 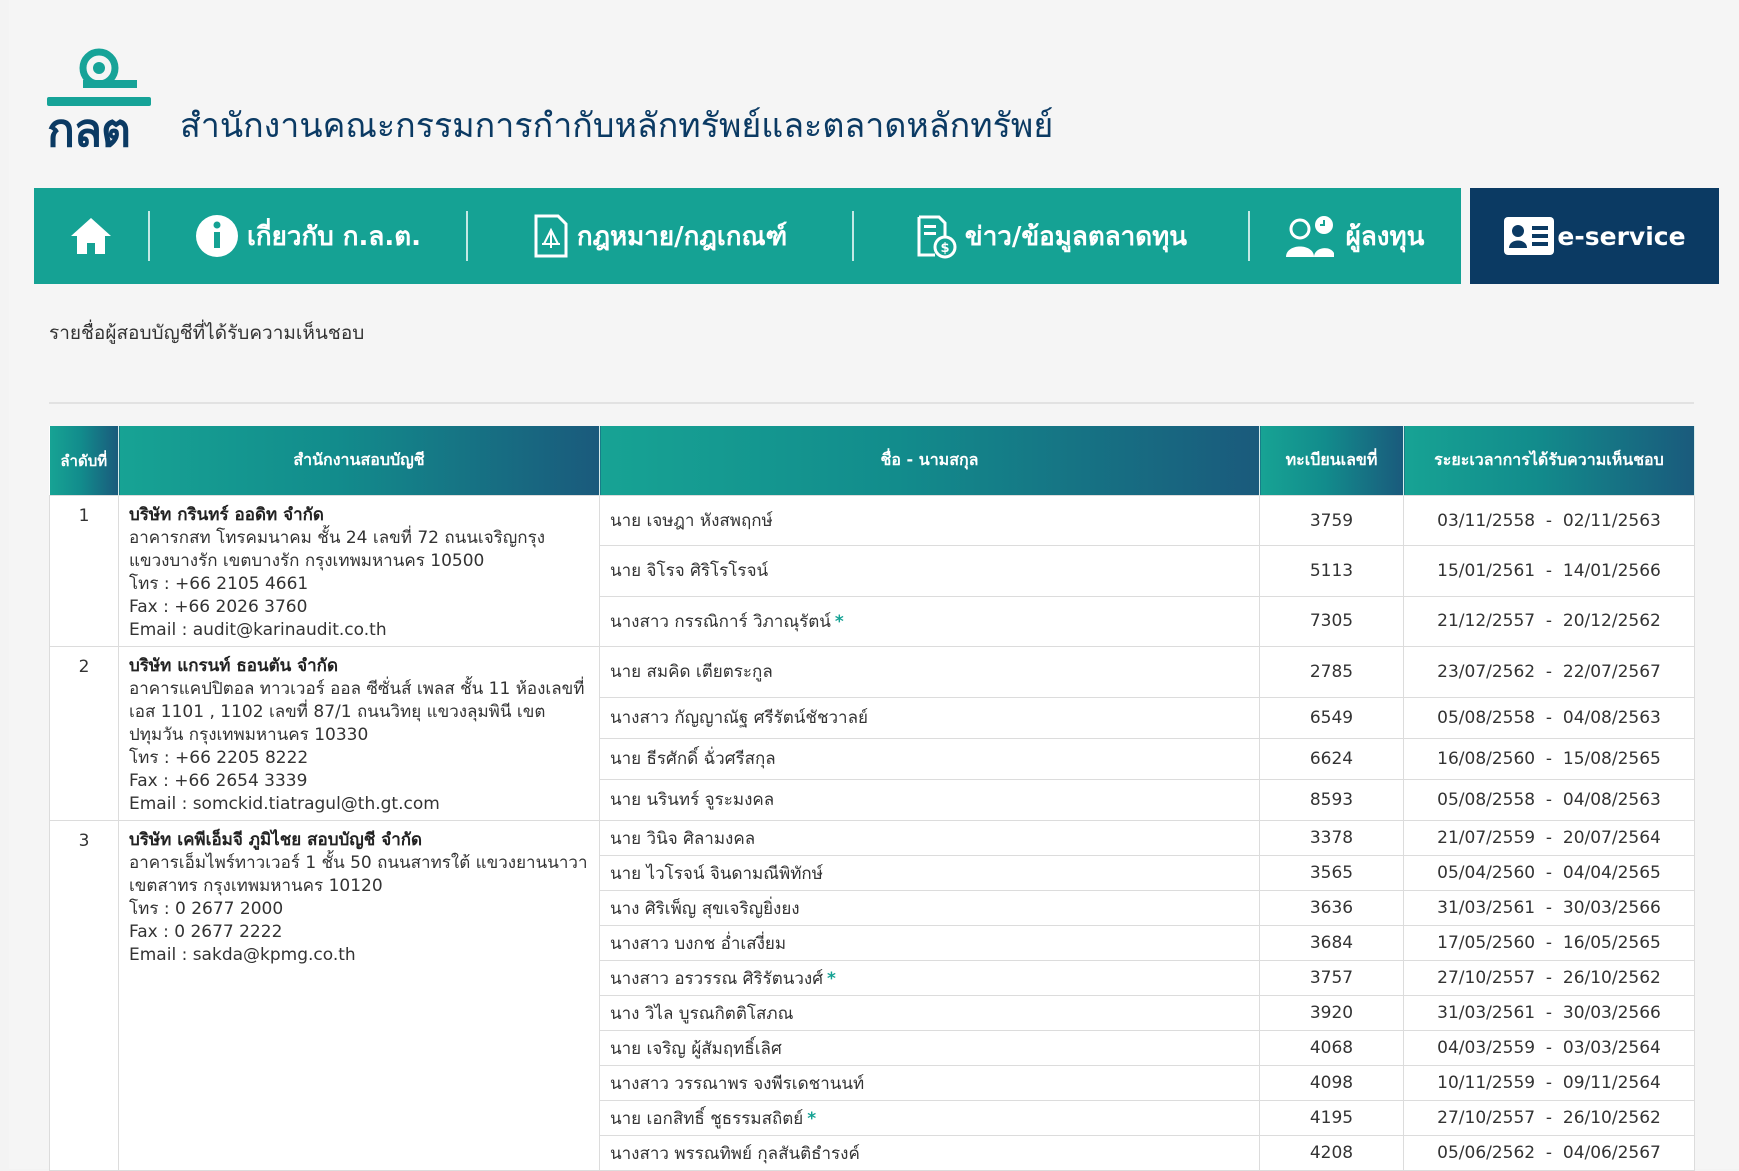 I want to click on approval-period: 04/03/2559 - 03/03/2564, so click(x=1549, y=1048).